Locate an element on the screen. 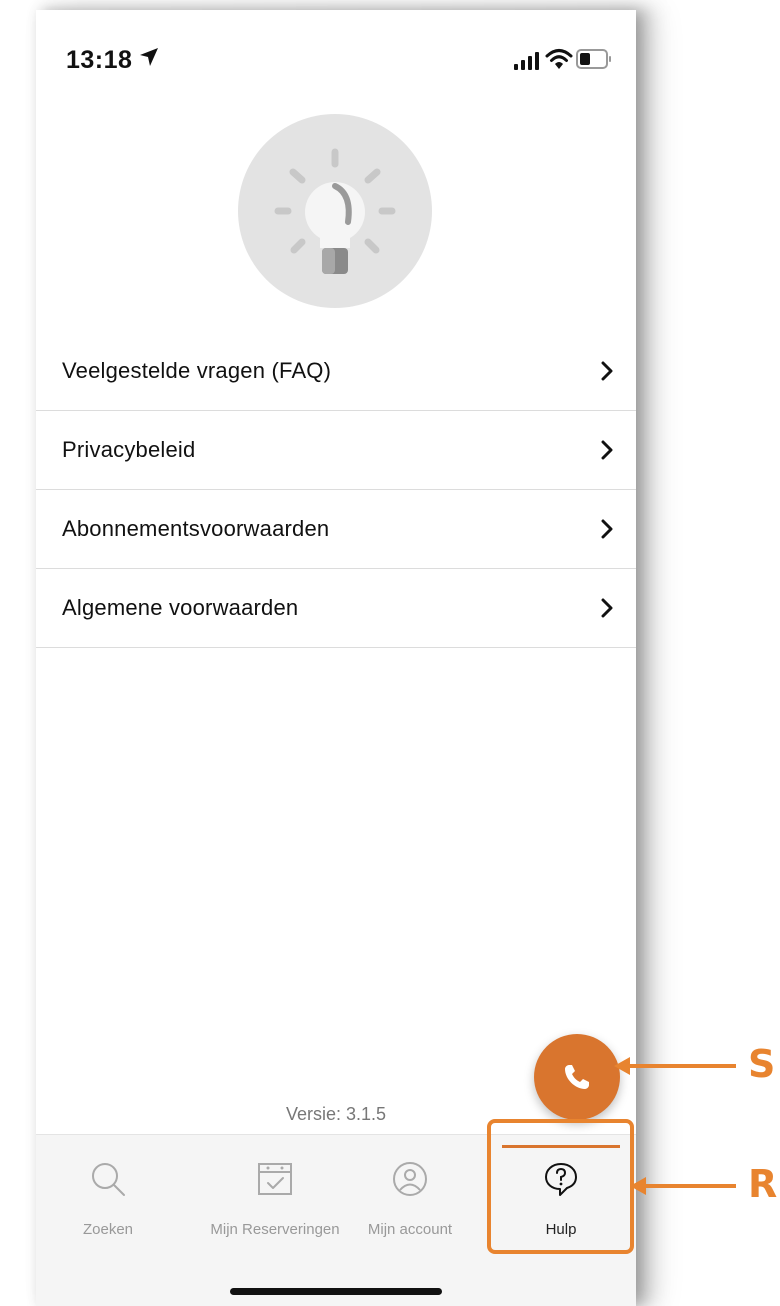  wifi-icon is located at coordinates (559, 59).